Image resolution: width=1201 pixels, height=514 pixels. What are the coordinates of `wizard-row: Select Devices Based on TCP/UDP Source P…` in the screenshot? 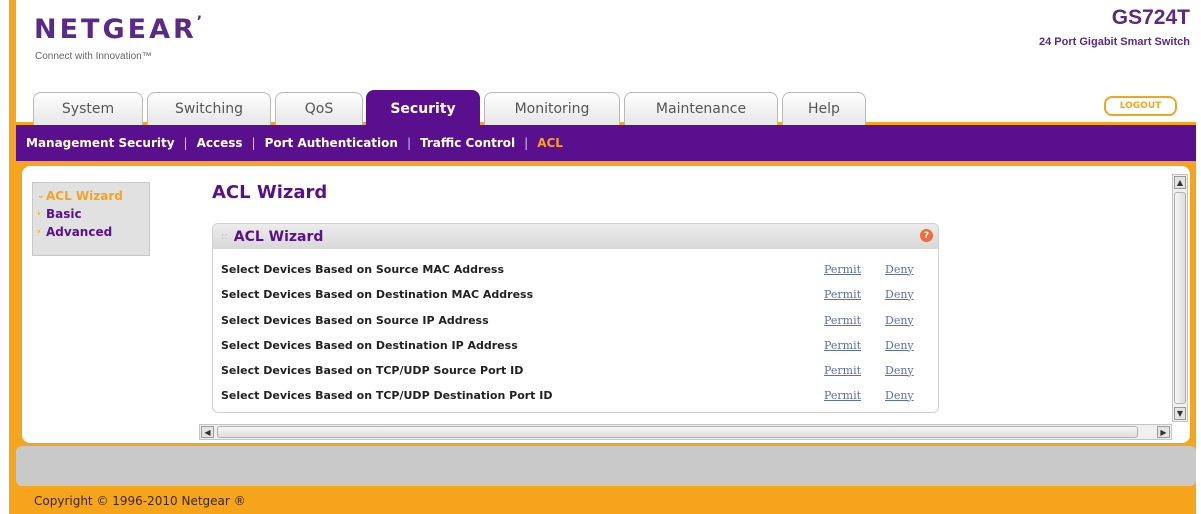 It's located at (573, 370).